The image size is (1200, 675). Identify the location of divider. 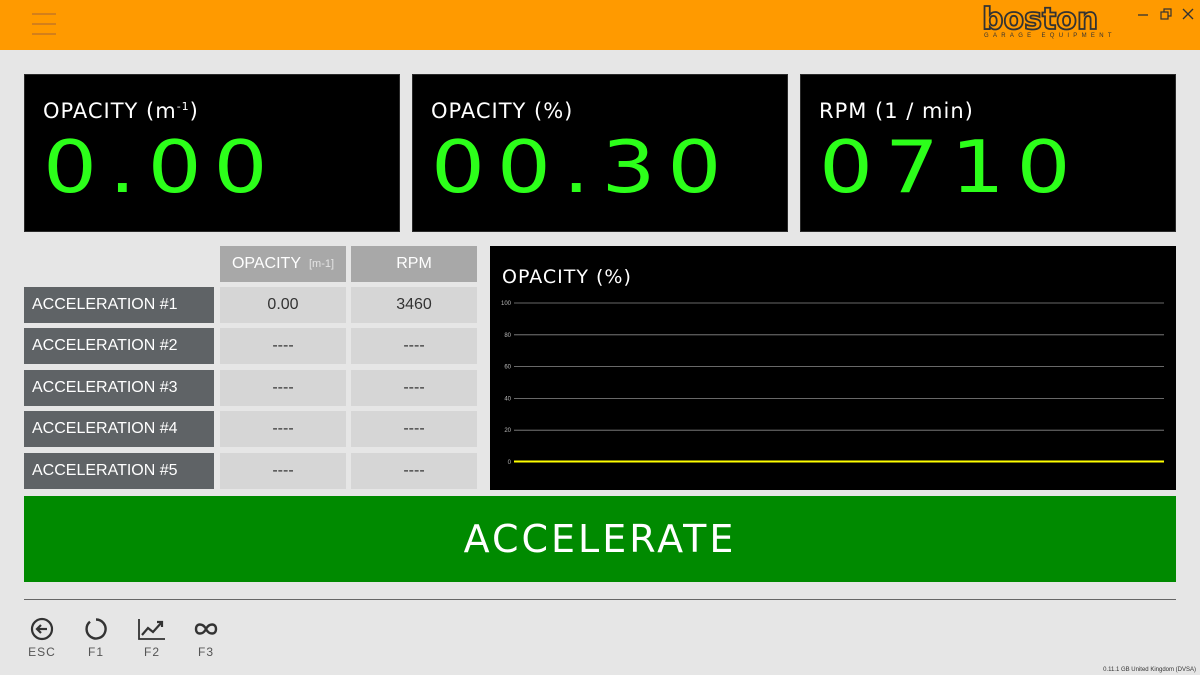
(600, 599).